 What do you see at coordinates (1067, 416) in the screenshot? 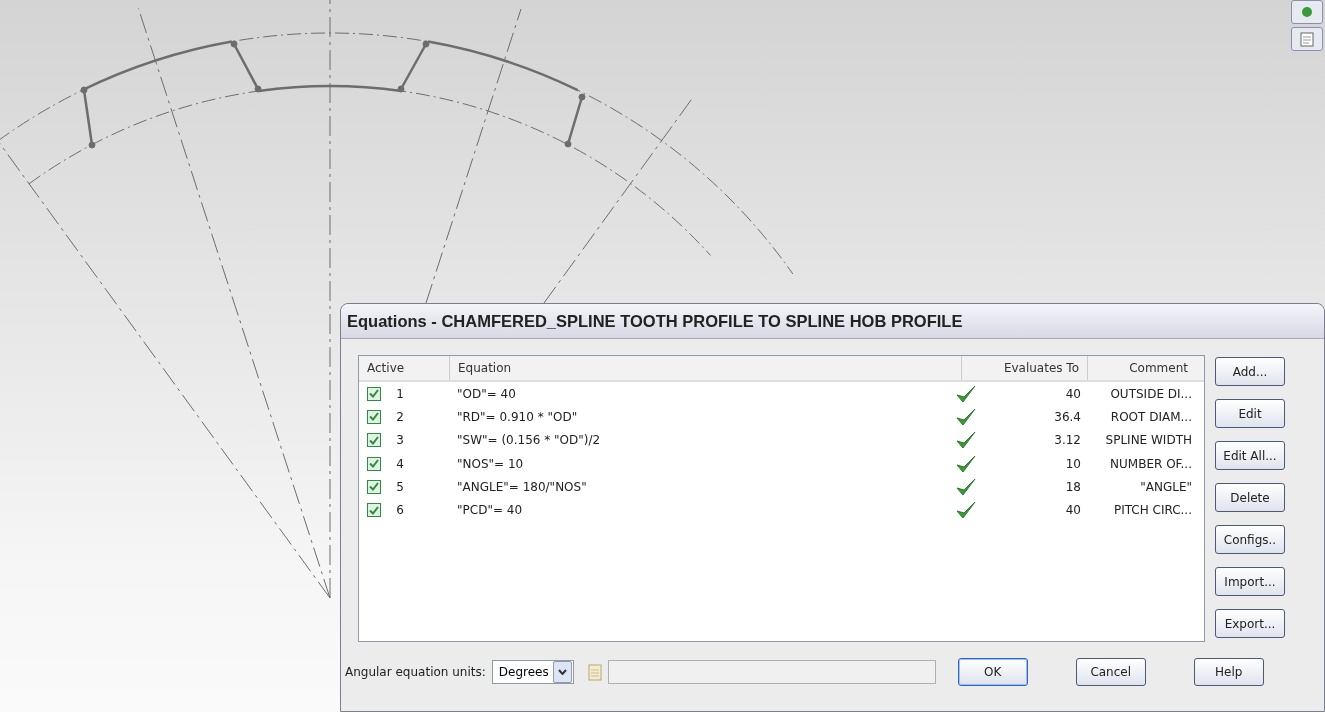
I see `evaluated-value: 36.4` at bounding box center [1067, 416].